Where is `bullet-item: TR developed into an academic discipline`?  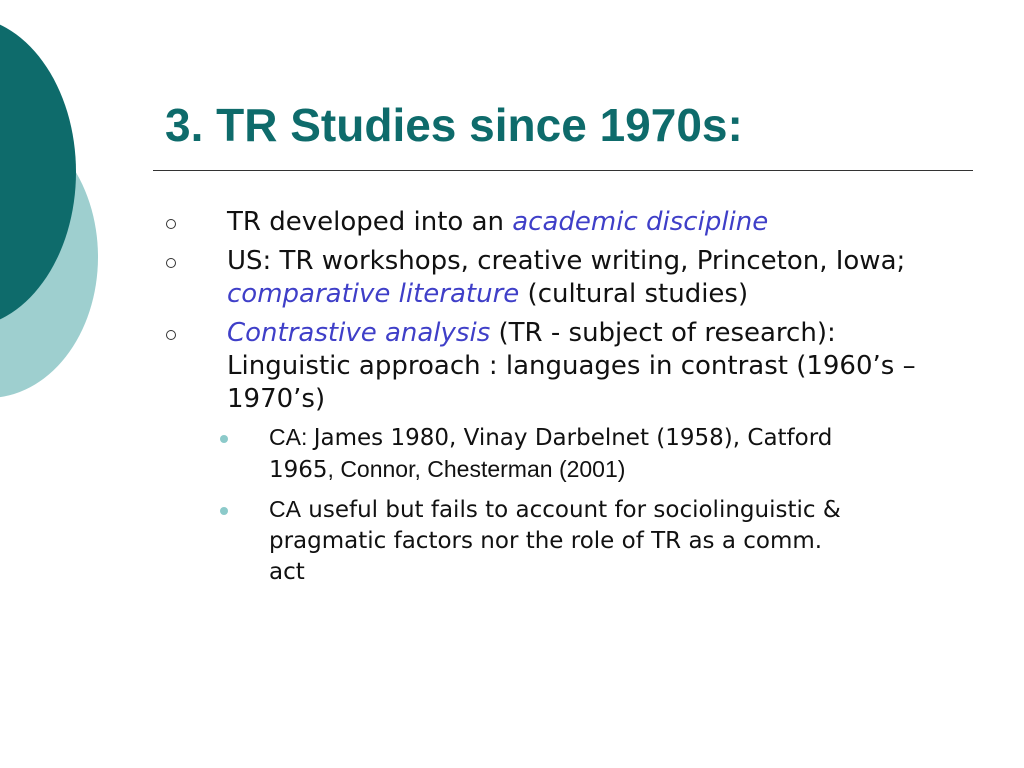 bullet-item: TR developed into an academic discipline is located at coordinates (553, 222).